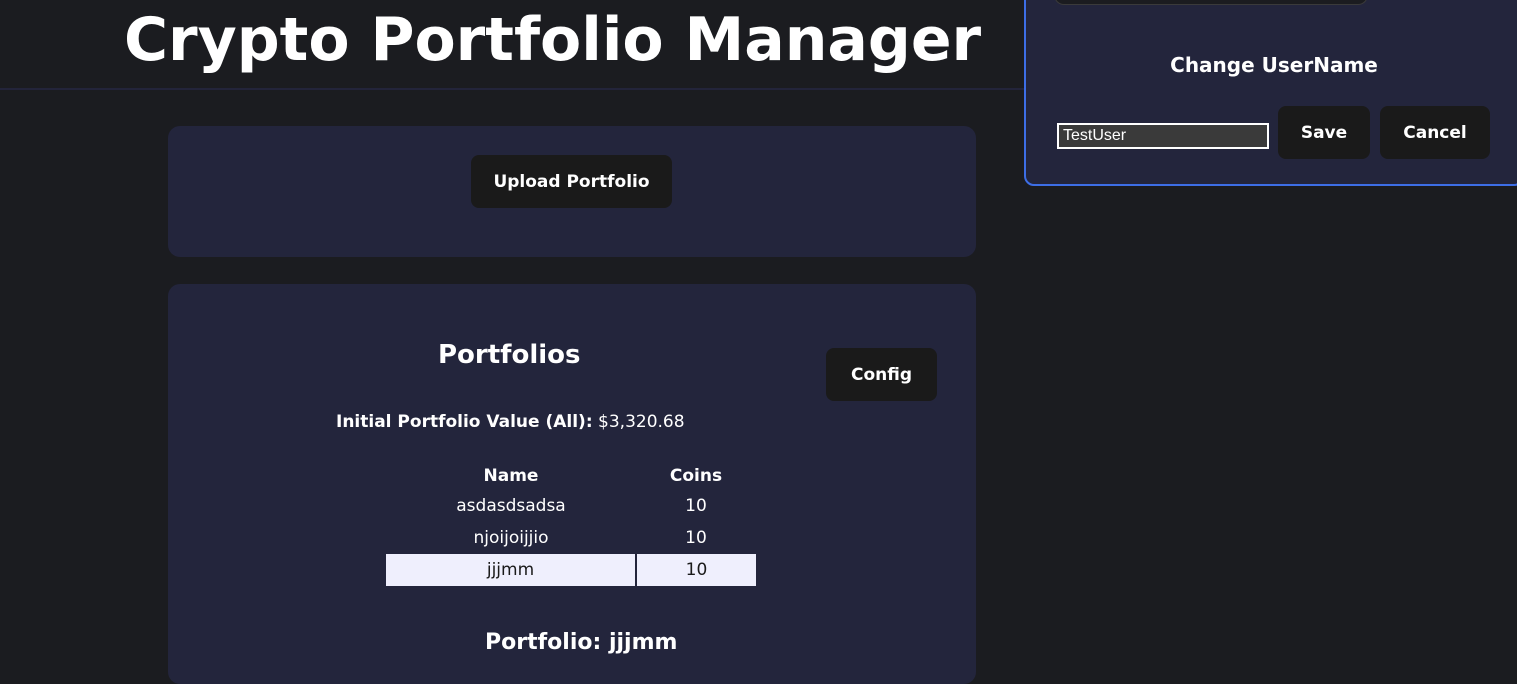 This screenshot has height=684, width=1517. I want to click on table-row: njoijoijjio 10, so click(571, 538).